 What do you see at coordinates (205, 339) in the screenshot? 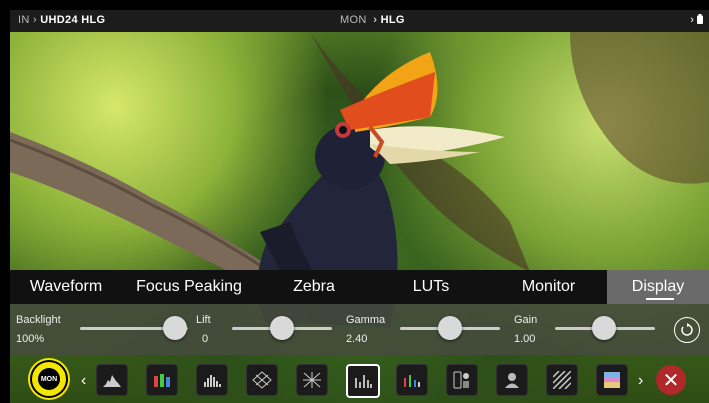
I see `lift-value: 0` at bounding box center [205, 339].